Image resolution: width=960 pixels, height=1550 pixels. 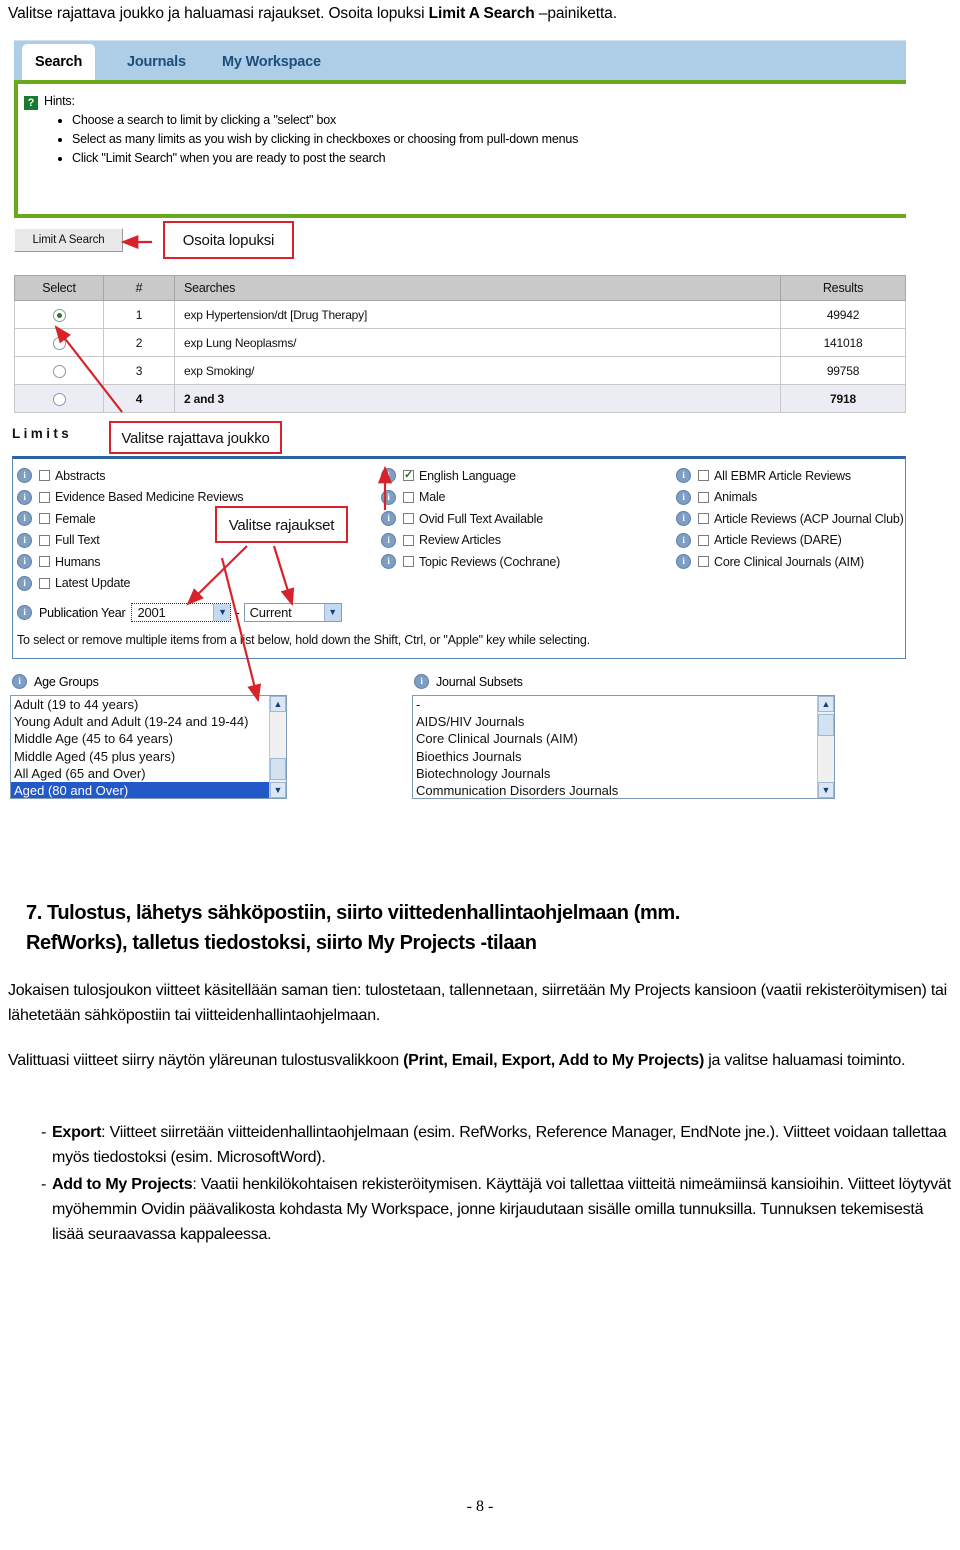 I want to click on list-item: Middle Age (45 to 64 years), so click(x=148, y=738).